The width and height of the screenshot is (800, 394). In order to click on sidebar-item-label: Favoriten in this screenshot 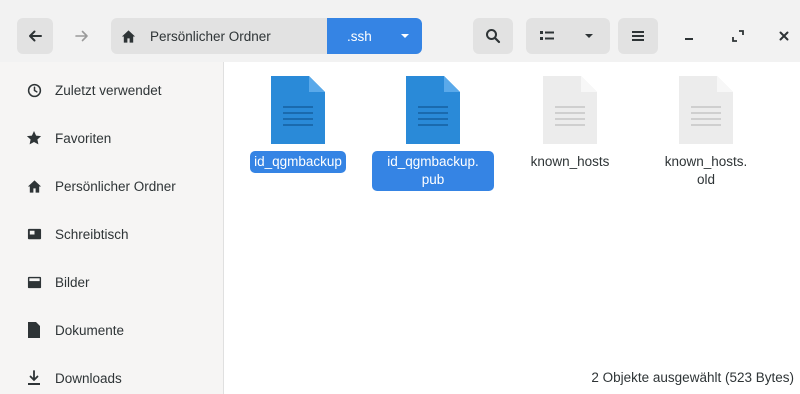, I will do `click(83, 138)`.